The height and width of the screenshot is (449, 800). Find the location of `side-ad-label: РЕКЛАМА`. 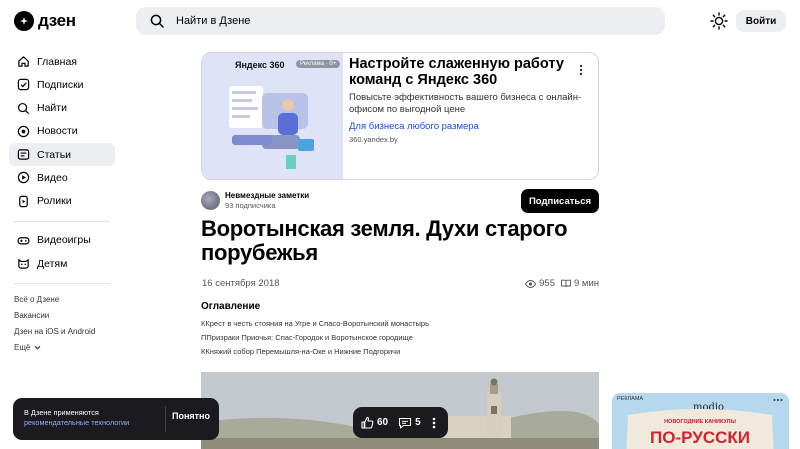

side-ad-label: РЕКЛАМА is located at coordinates (630, 399).